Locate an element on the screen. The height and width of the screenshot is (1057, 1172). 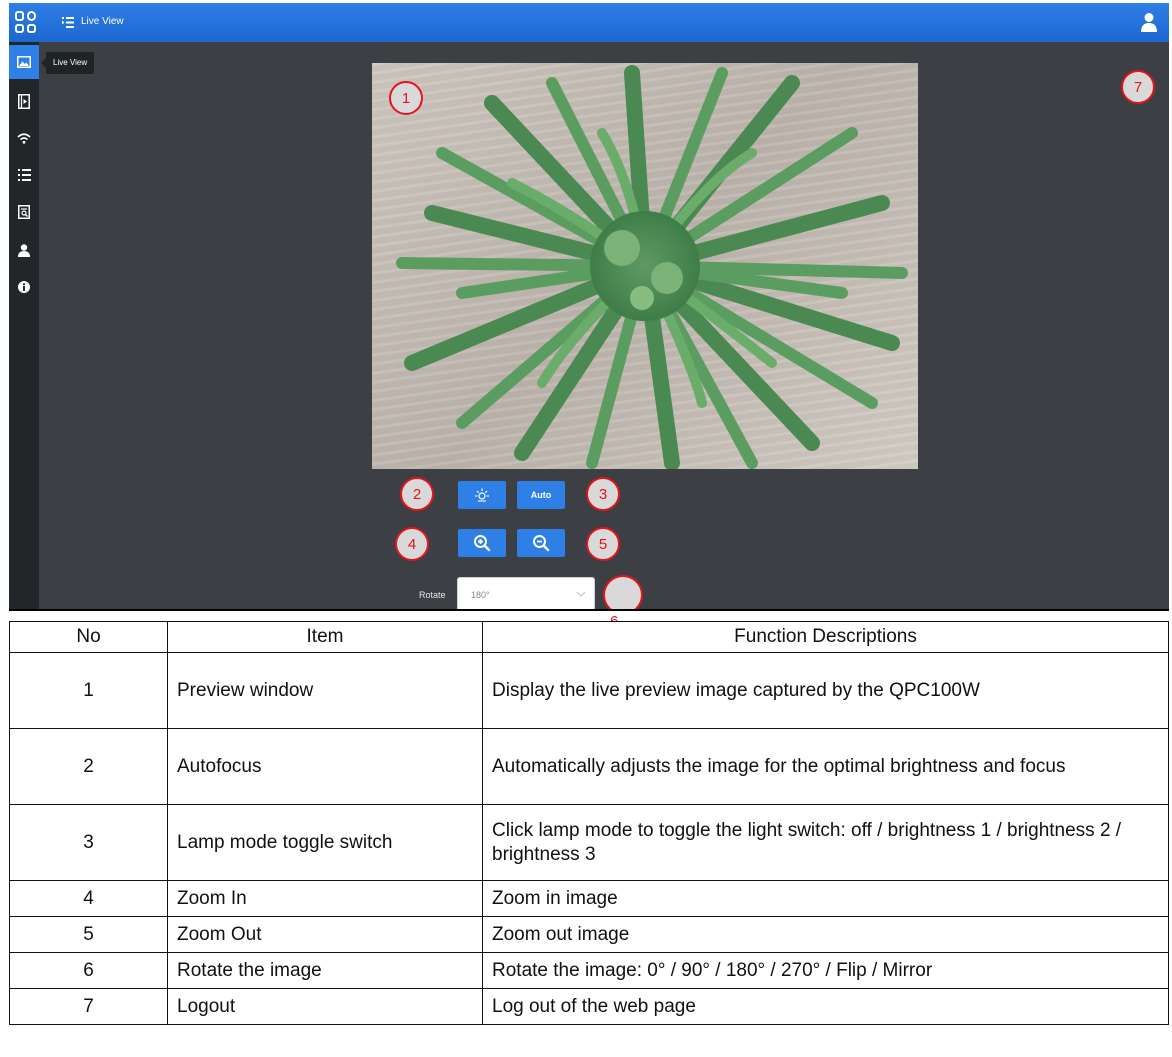
light-icon is located at coordinates (482, 495).